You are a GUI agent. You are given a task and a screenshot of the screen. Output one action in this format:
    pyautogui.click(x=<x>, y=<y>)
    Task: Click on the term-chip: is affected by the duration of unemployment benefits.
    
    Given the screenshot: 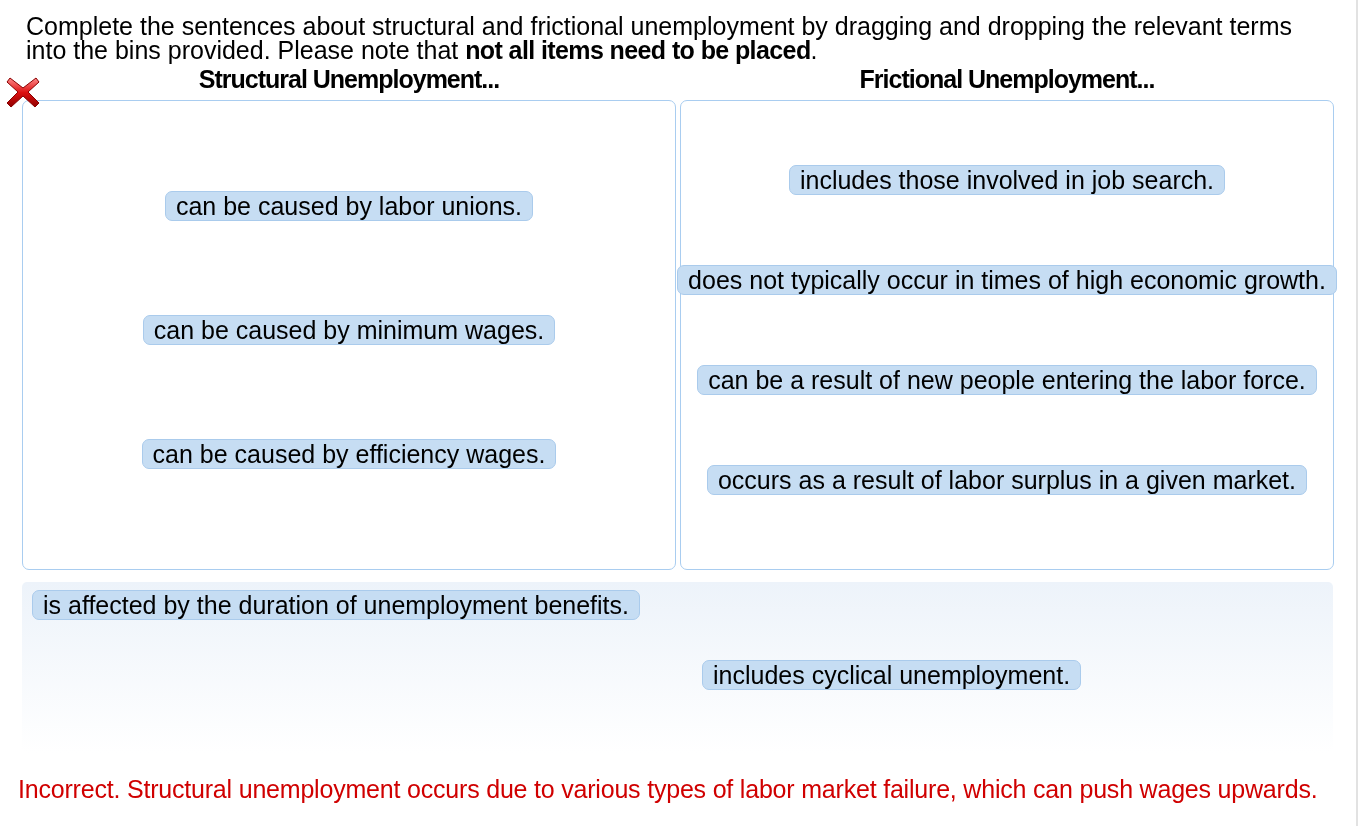 What is the action you would take?
    pyautogui.click(x=336, y=605)
    